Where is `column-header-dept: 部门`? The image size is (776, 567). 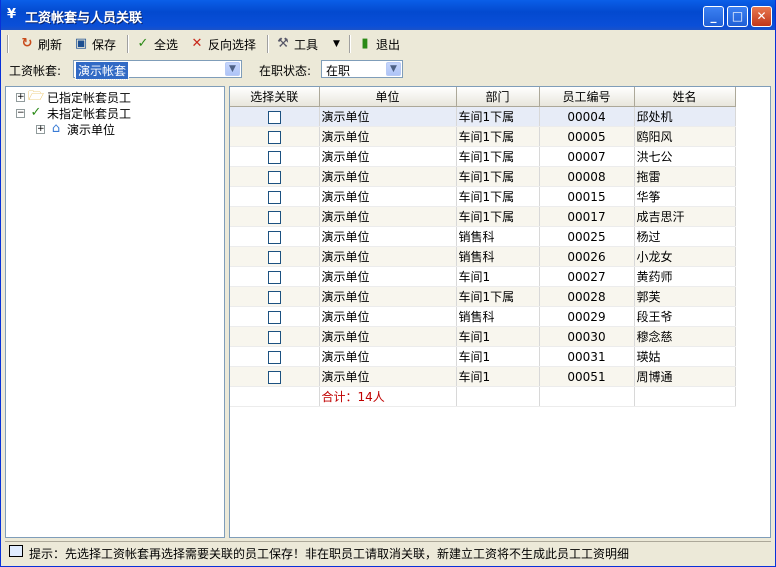 column-header-dept: 部门 is located at coordinates (498, 97).